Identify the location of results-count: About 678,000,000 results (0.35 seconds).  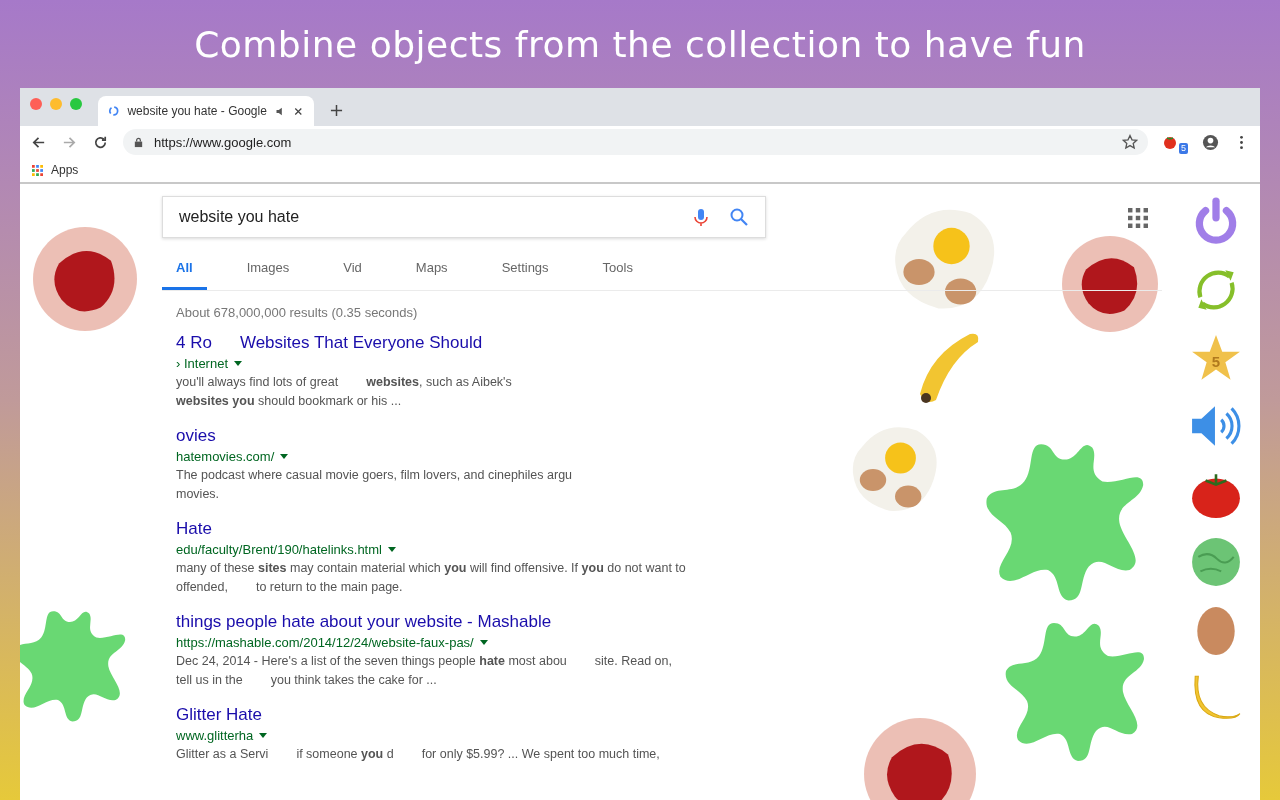
(297, 312).